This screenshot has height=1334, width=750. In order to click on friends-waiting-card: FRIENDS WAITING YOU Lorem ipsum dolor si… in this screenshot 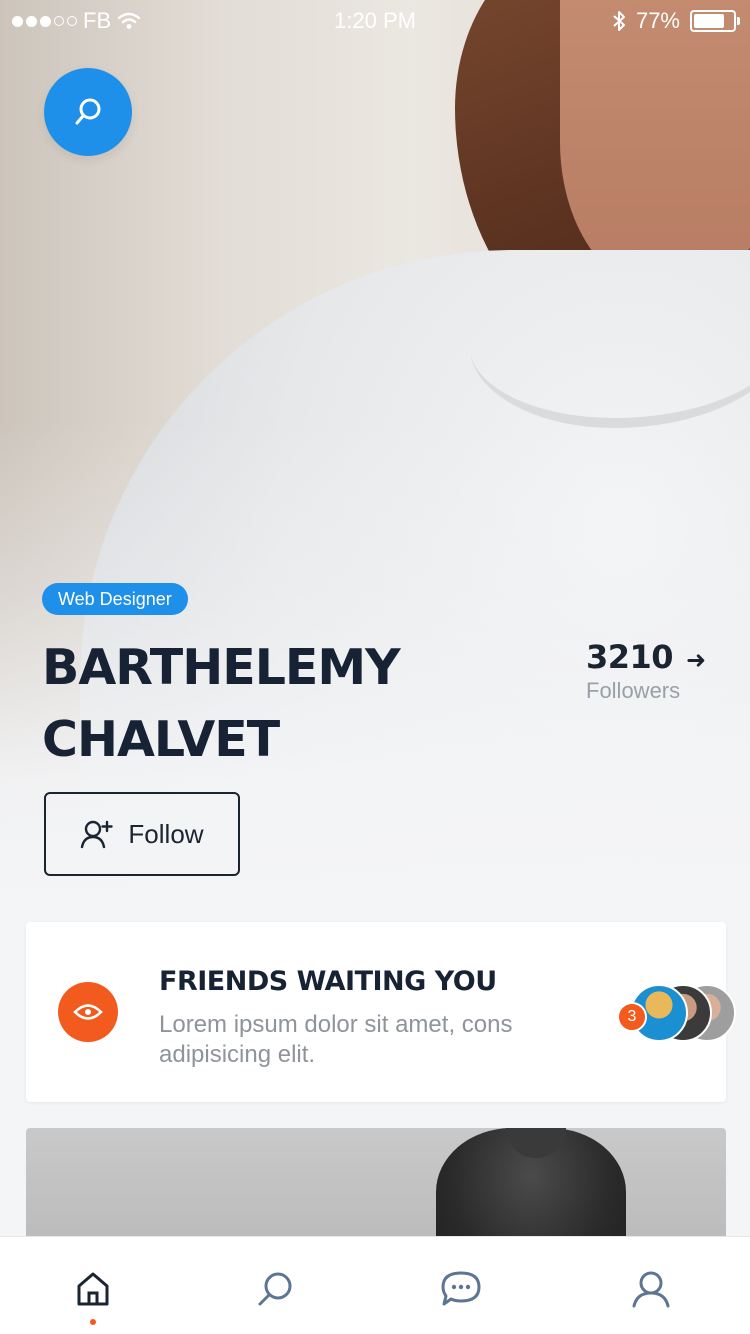, I will do `click(381, 1012)`.